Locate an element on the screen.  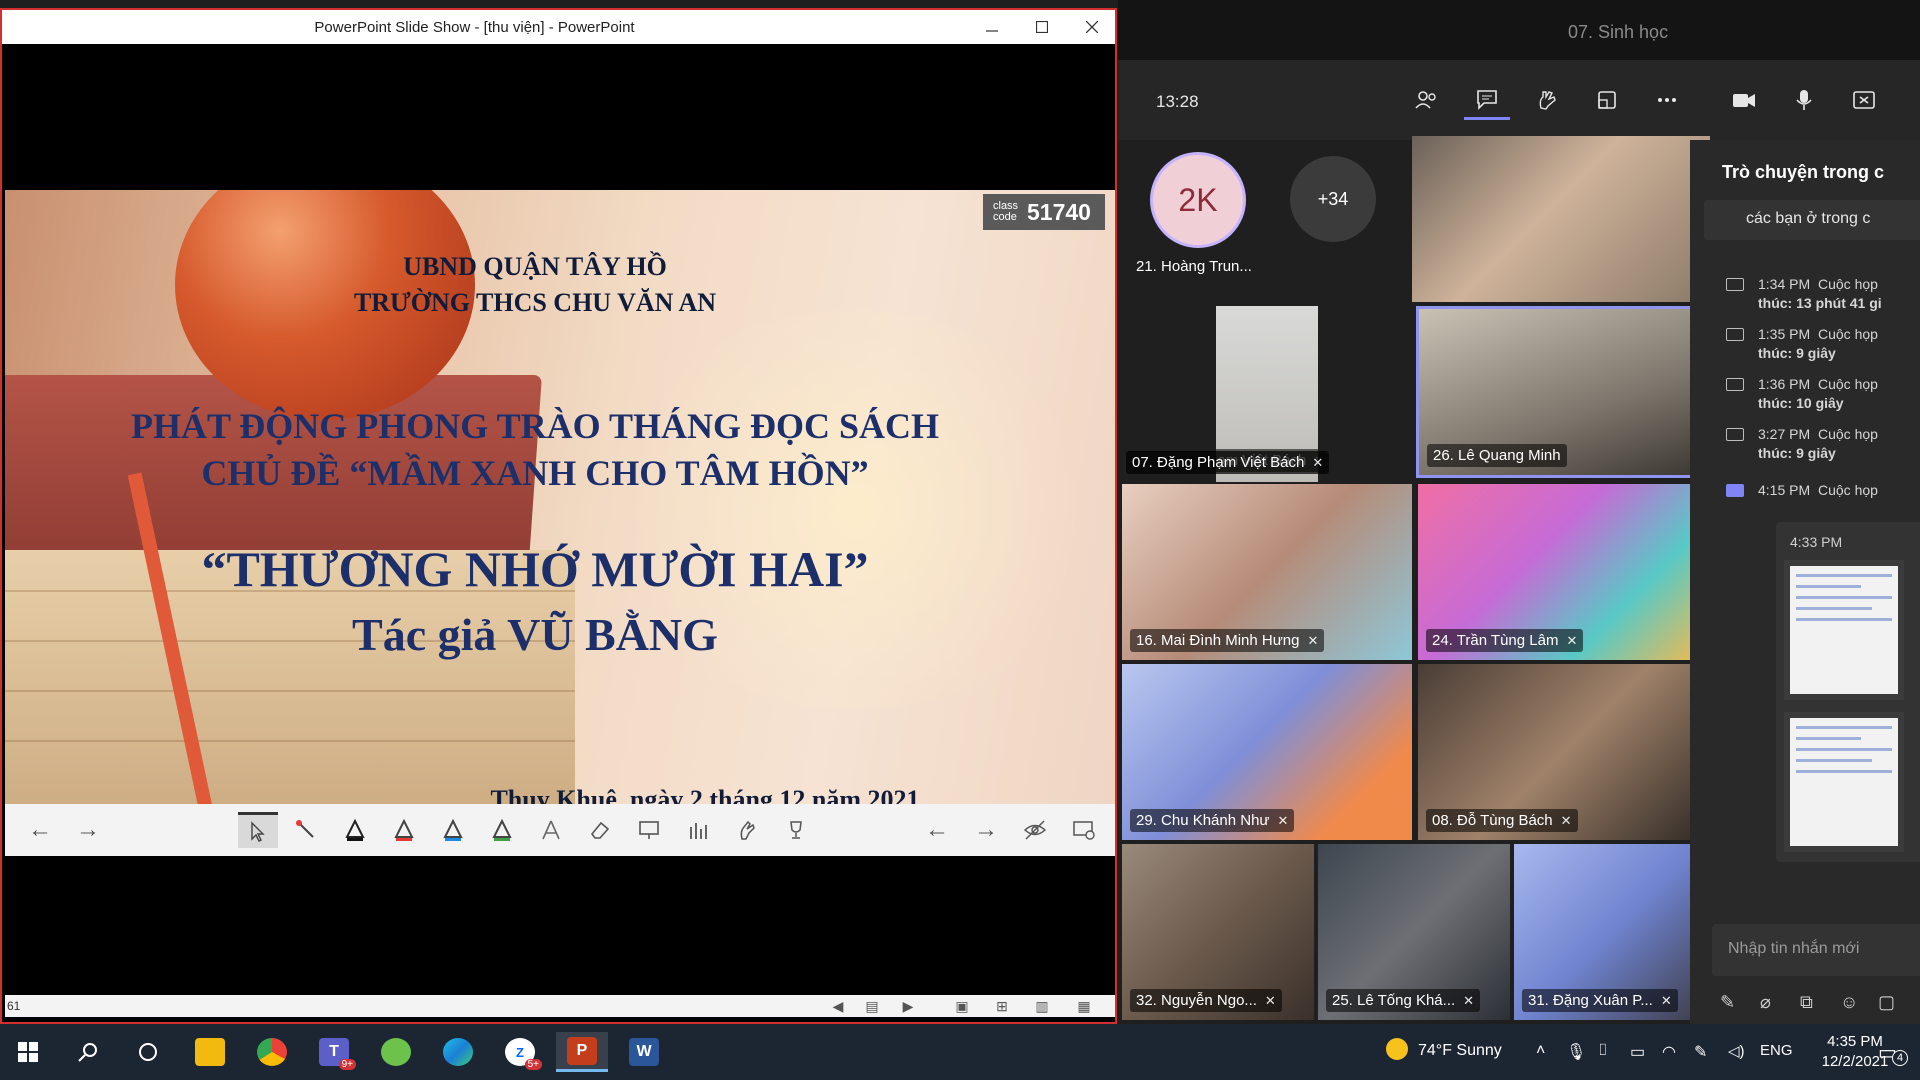
chrome-button is located at coordinates (272, 1052).